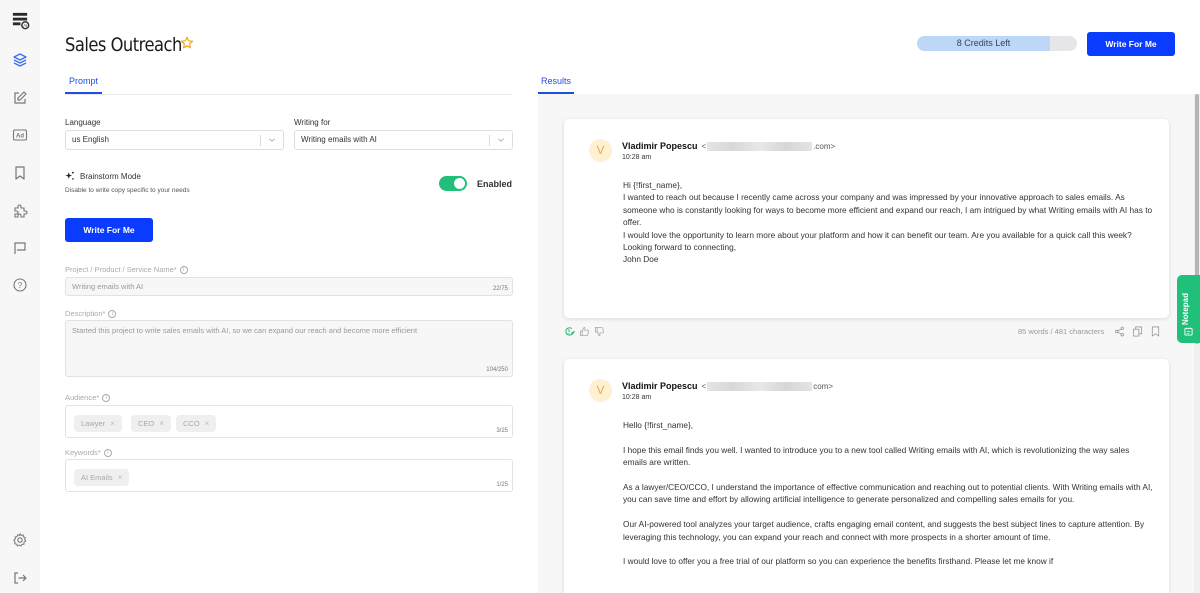 The height and width of the screenshot is (593, 1200). I want to click on thumbs-up-icon, so click(584, 331).